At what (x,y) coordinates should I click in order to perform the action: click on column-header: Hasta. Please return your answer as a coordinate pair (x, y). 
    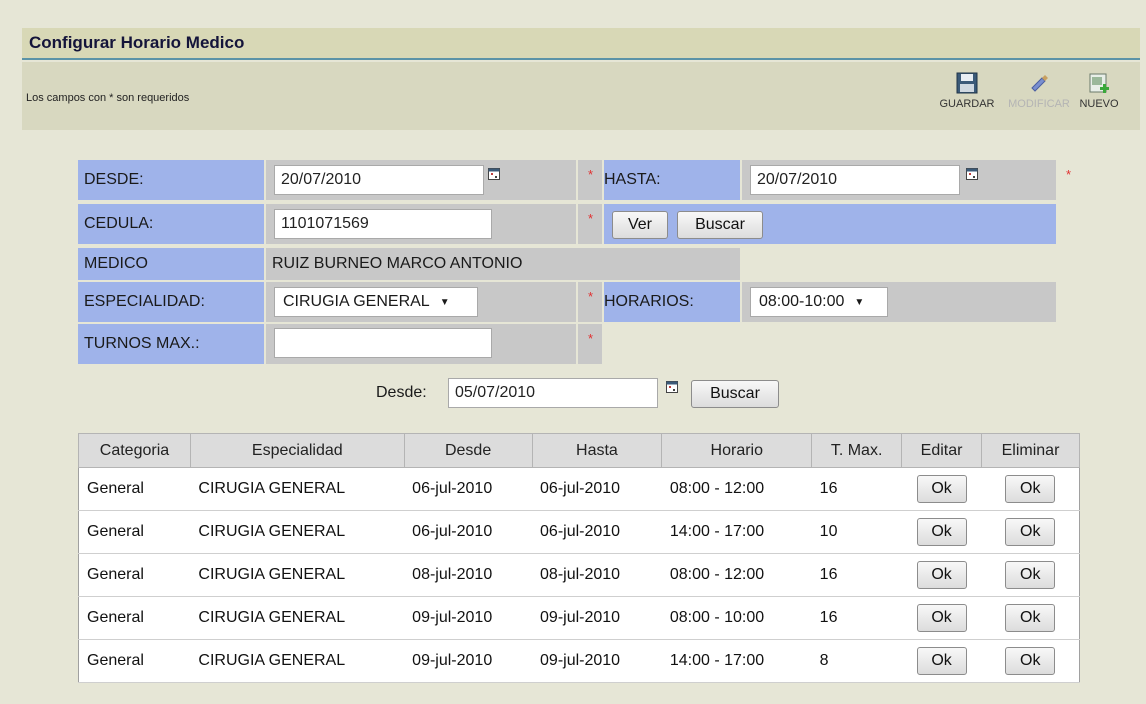
    Looking at the image, I should click on (597, 450).